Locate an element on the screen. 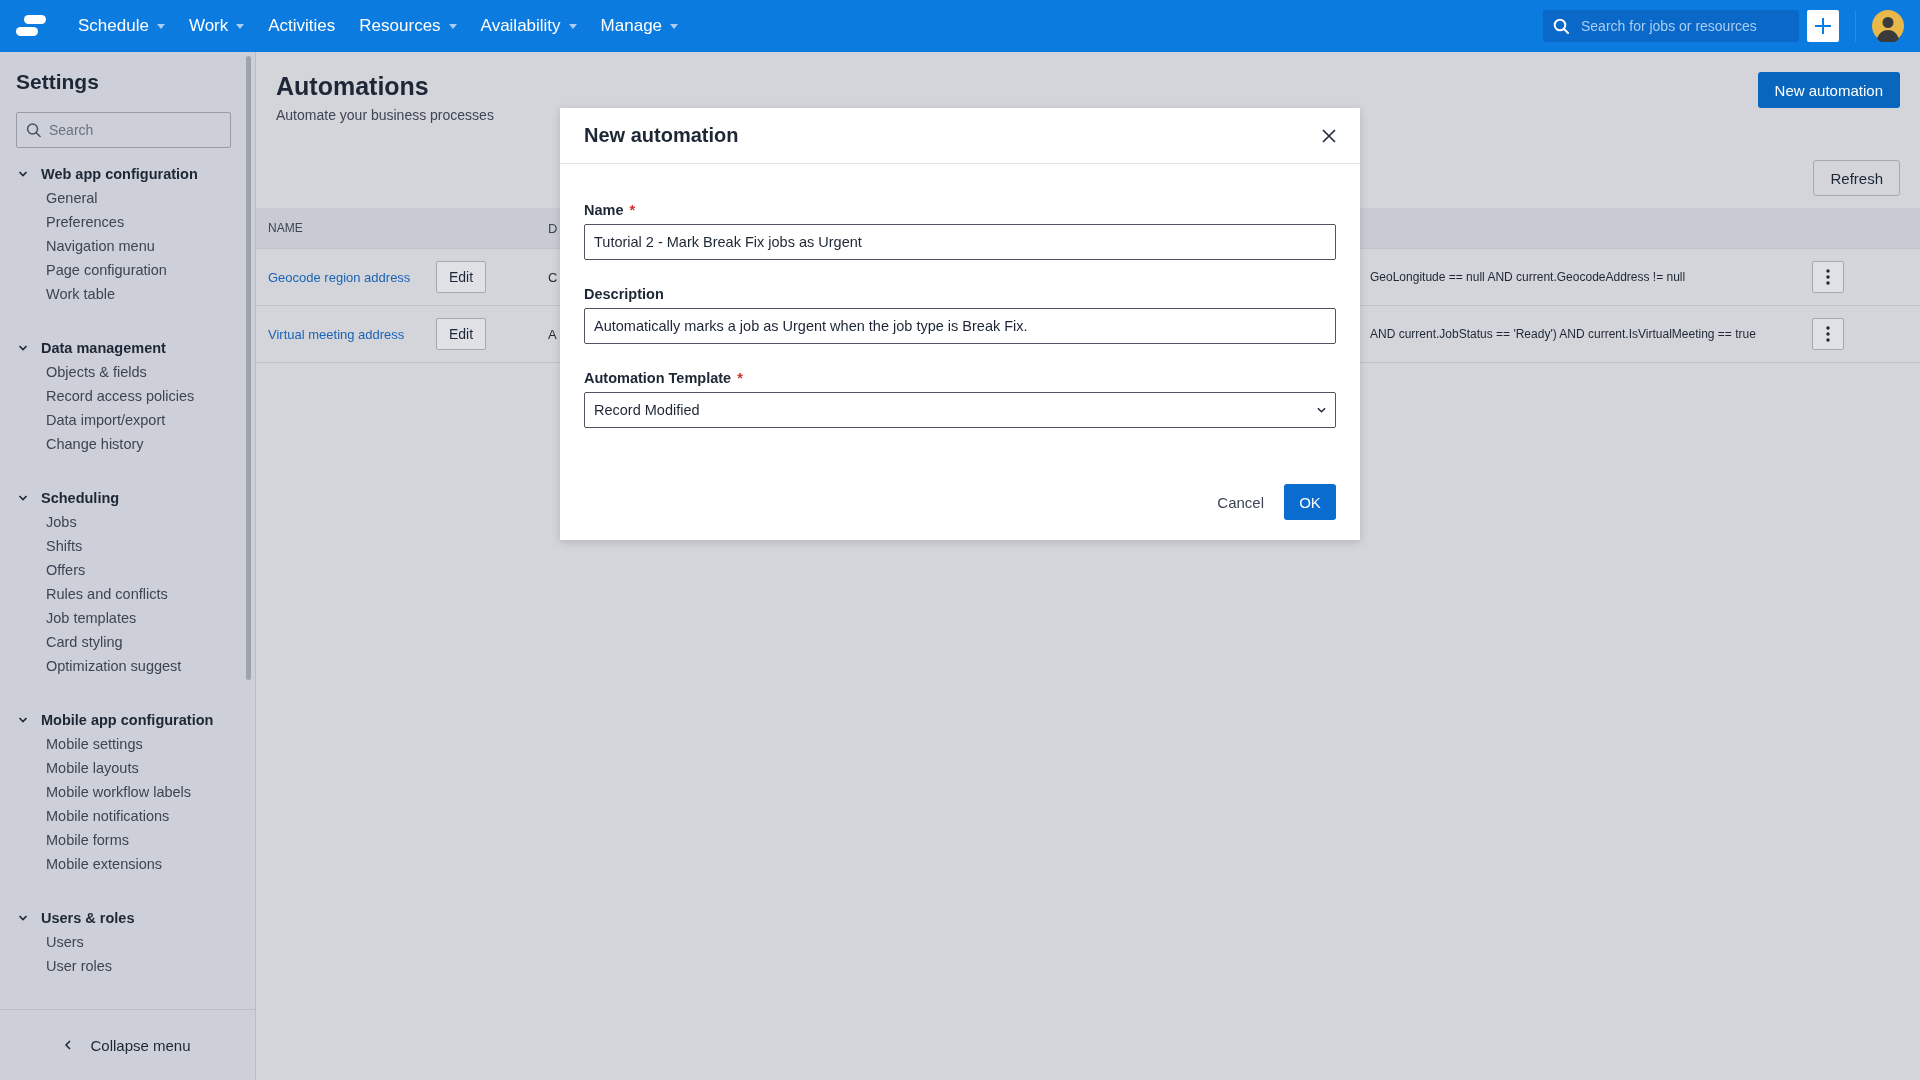  sidebar-group-label: Scheduling is located at coordinates (80, 498).